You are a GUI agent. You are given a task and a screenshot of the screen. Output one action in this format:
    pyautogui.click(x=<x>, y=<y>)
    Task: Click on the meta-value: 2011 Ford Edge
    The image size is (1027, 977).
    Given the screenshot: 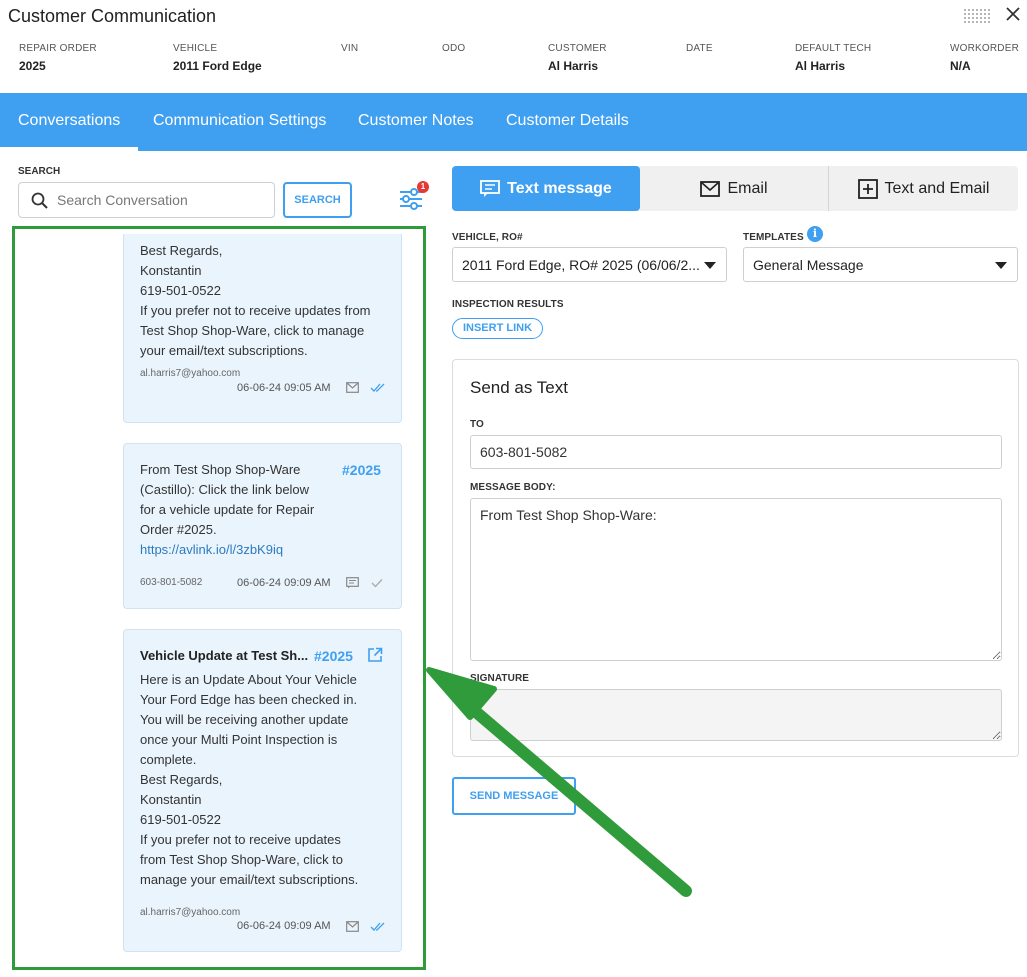 What is the action you would take?
    pyautogui.click(x=217, y=66)
    